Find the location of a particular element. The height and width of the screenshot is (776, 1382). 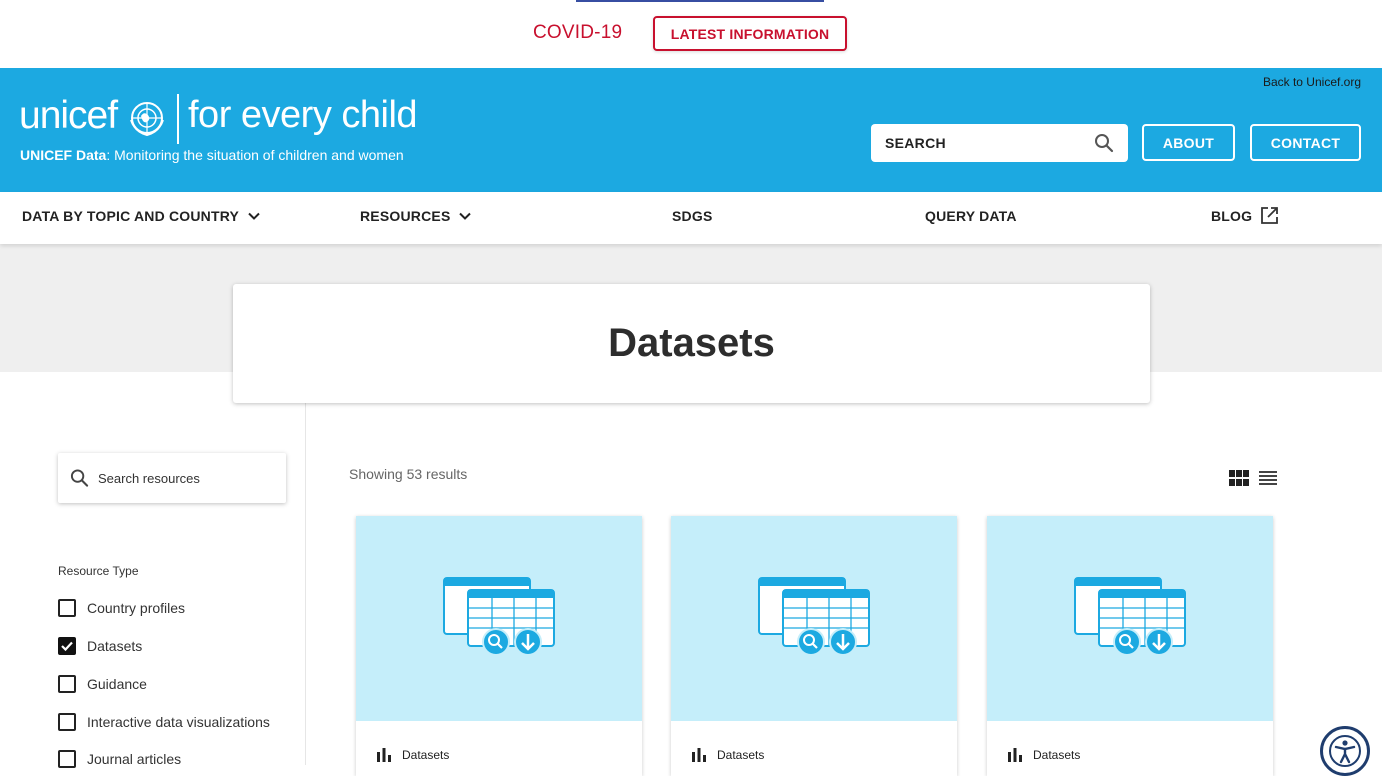

contact-button: CONTACT is located at coordinates (1305, 142).